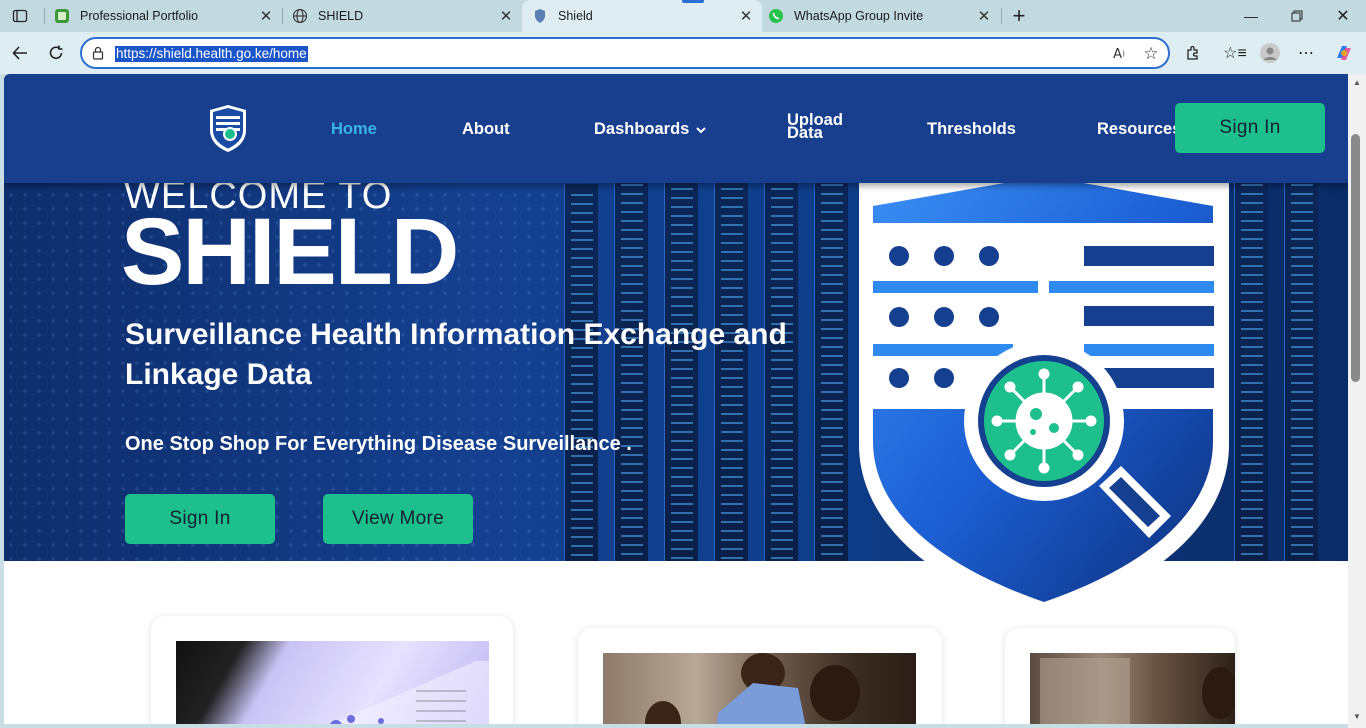  I want to click on restore-button, so click(1297, 16).